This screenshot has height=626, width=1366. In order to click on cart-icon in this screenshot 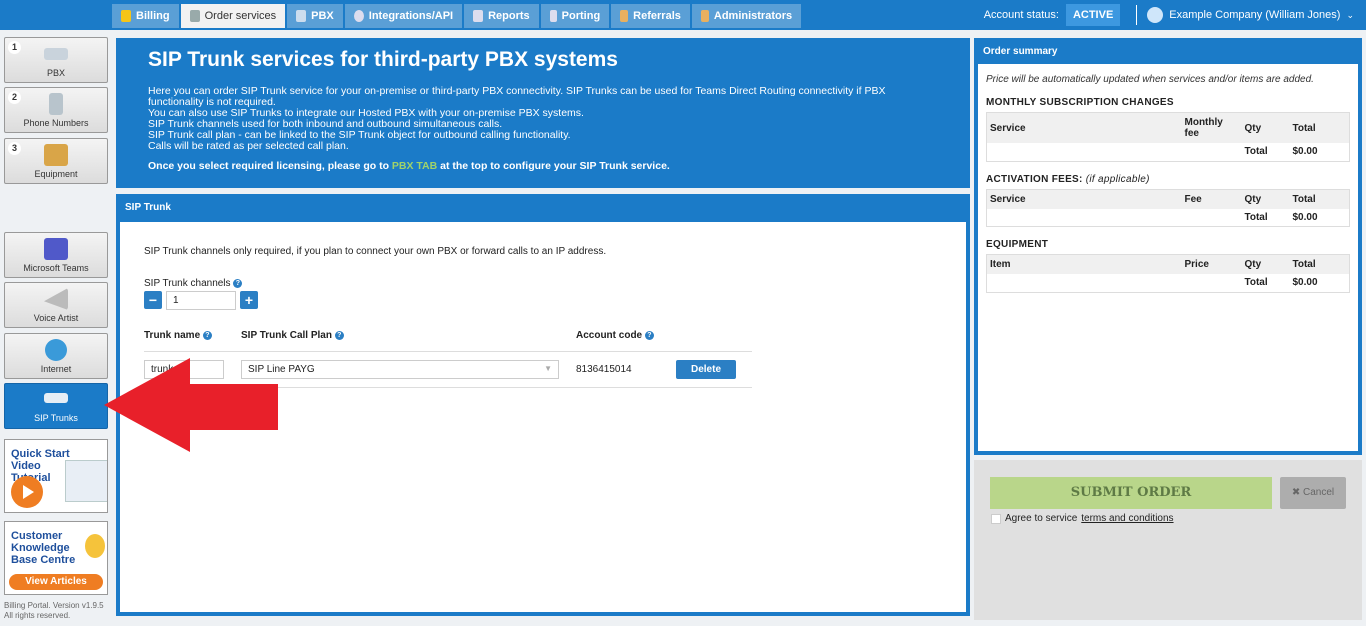, I will do `click(194, 16)`.